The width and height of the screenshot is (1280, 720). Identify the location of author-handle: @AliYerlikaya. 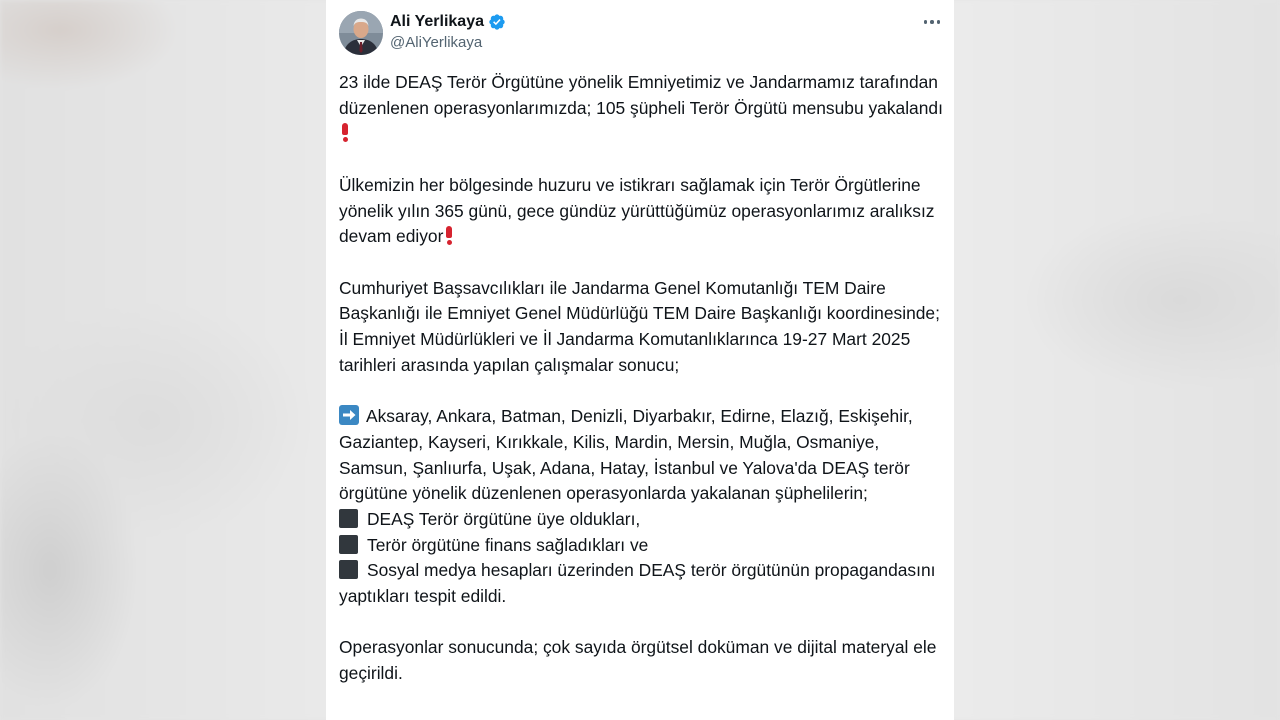
(436, 42).